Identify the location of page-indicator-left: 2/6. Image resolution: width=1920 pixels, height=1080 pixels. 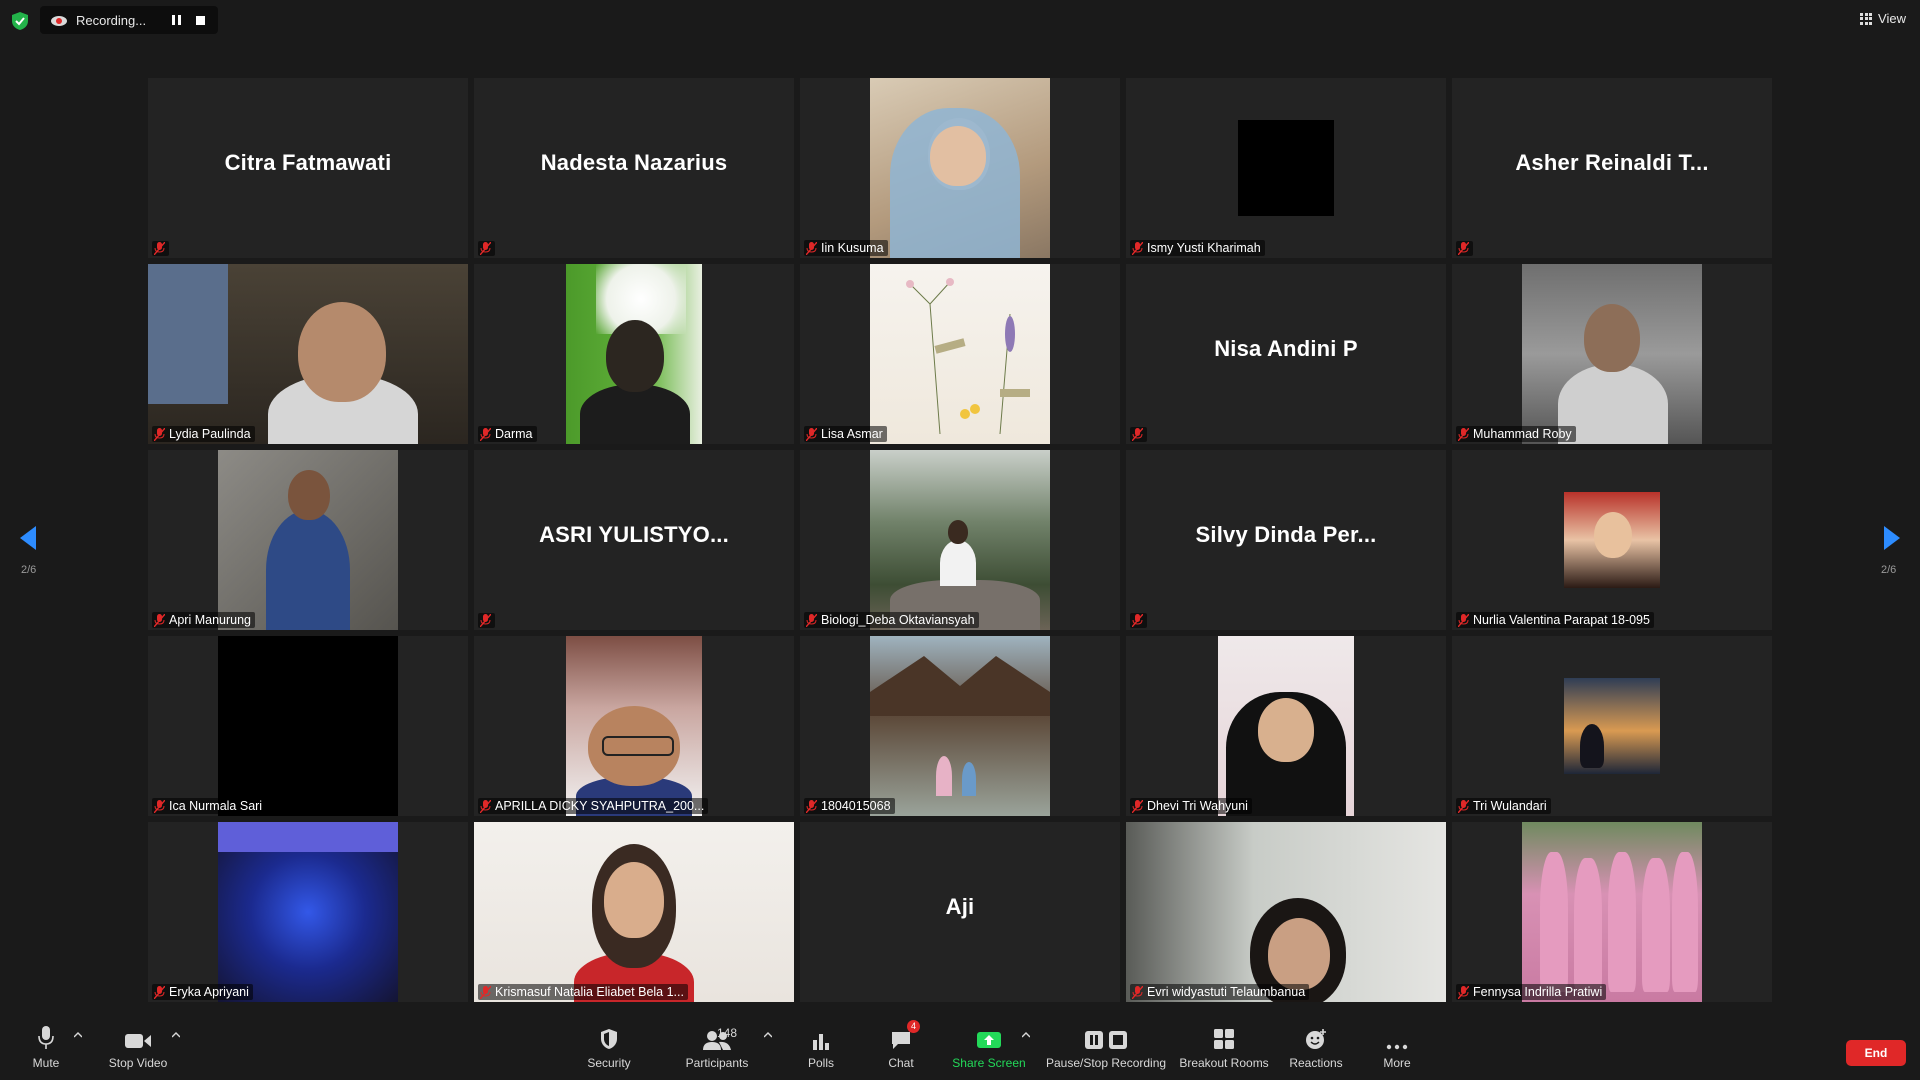
(29, 570).